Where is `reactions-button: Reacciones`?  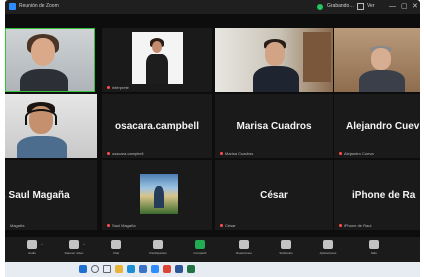
reactions-button: Reacciones is located at coordinates (244, 247).